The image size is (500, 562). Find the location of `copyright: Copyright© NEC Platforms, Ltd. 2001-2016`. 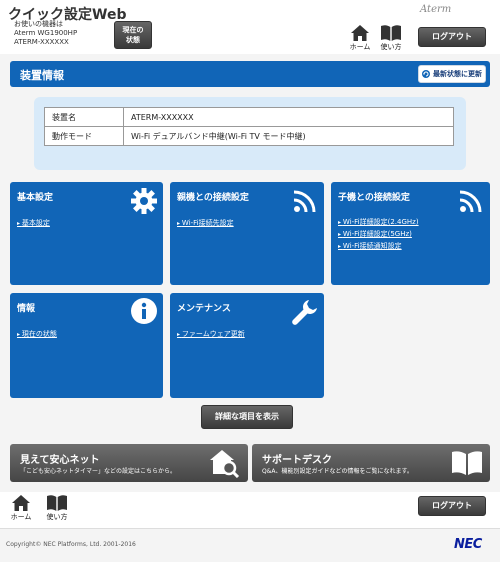

copyright: Copyright© NEC Platforms, Ltd. 2001-2016 is located at coordinates (71, 544).